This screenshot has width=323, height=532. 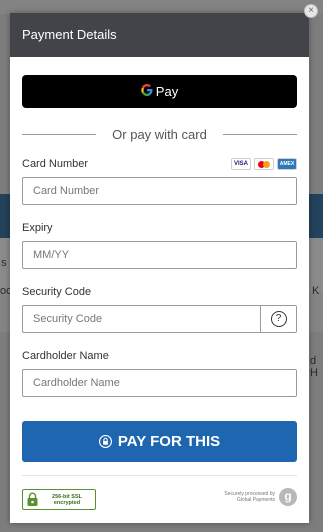 I want to click on pay-button: PAY FOR THIS, so click(x=159, y=441).